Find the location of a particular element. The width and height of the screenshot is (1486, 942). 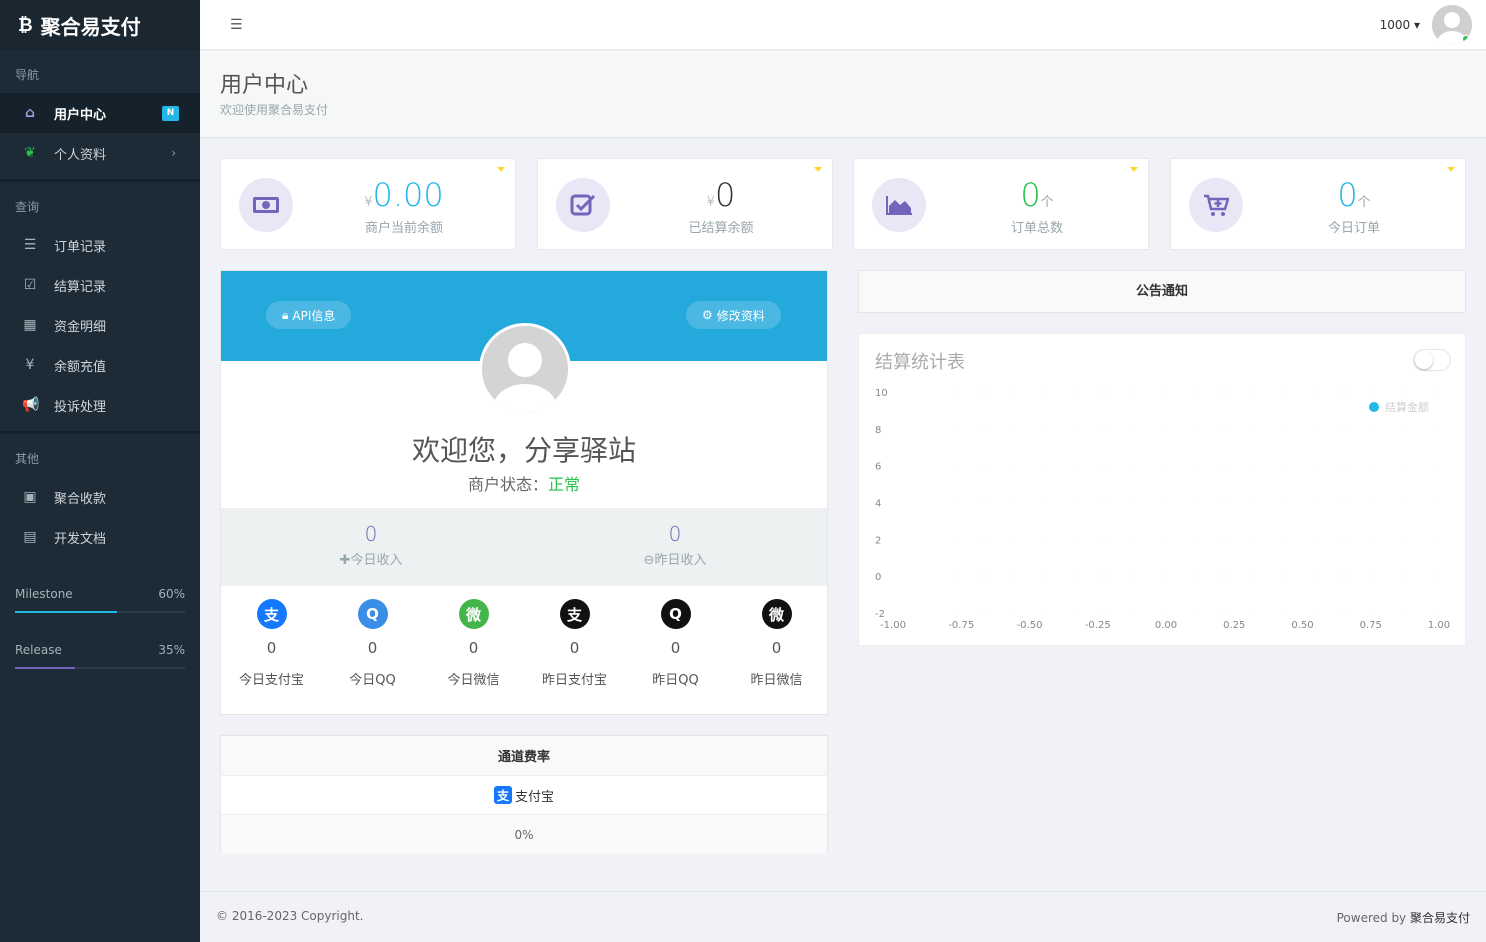

book-icon: ▤ is located at coordinates (30, 537).